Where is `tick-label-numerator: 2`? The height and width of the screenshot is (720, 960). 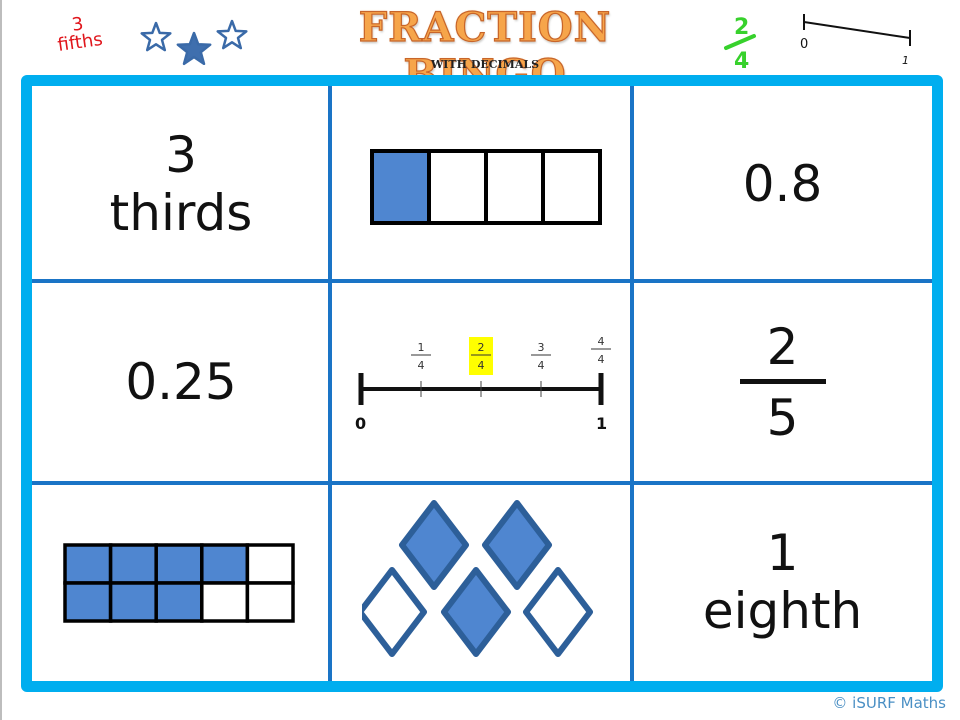
tick-label-numerator: 2 is located at coordinates (480, 347).